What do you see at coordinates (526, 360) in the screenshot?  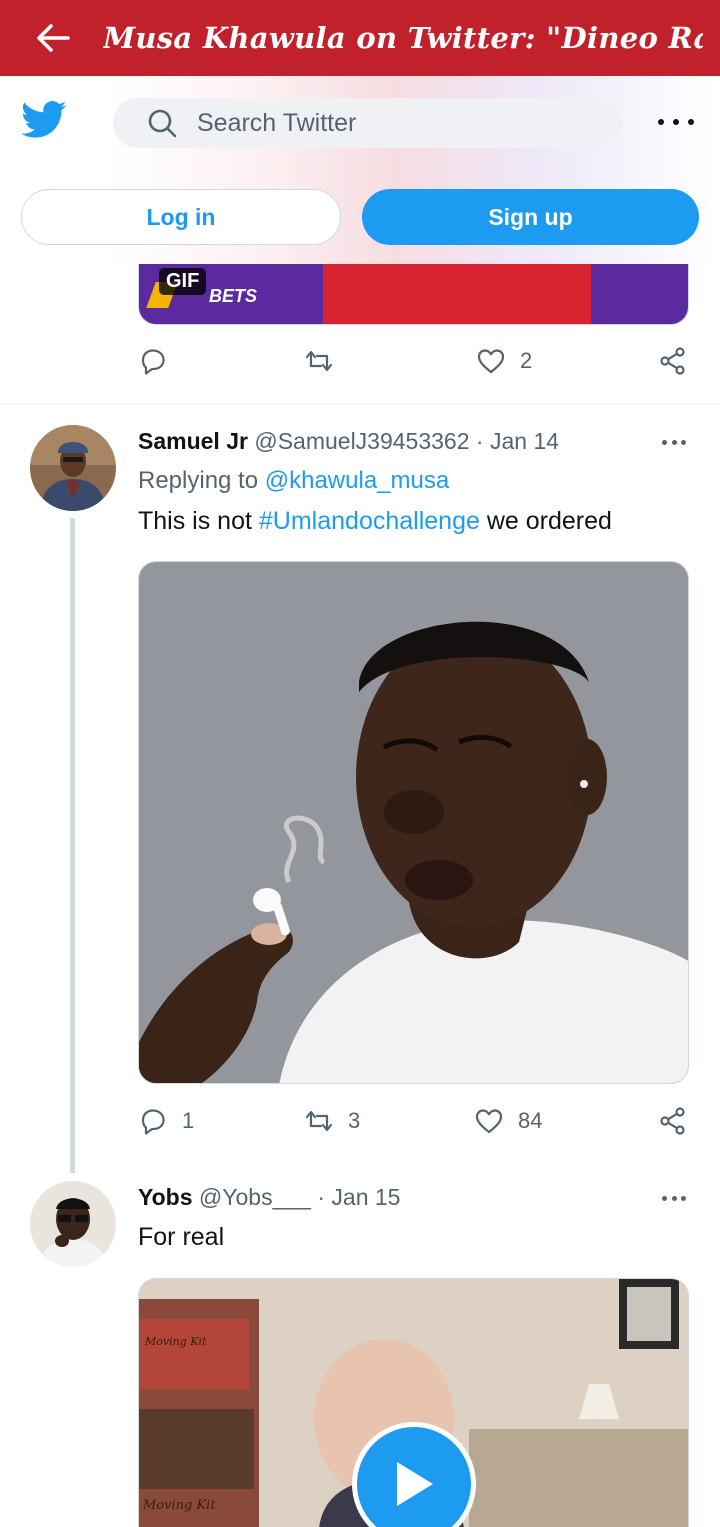 I see `like-count: 2` at bounding box center [526, 360].